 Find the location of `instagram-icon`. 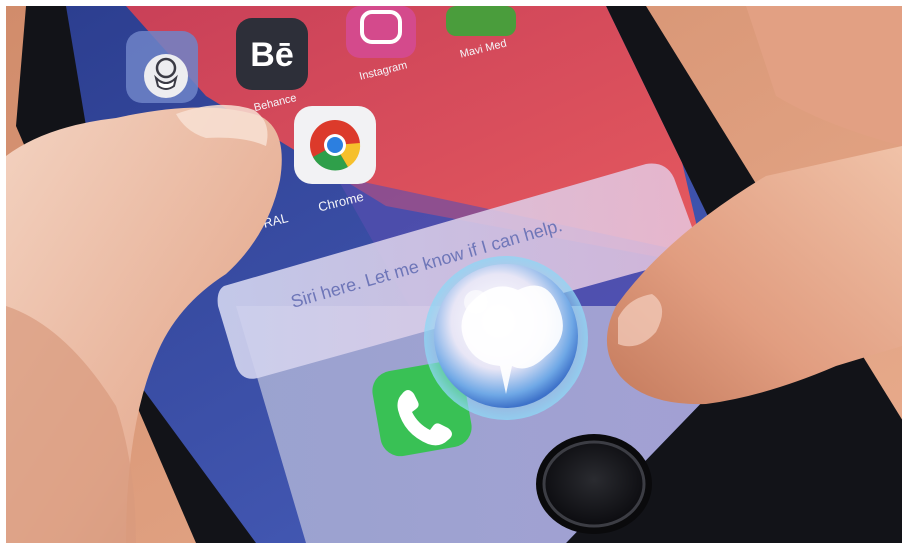

instagram-icon is located at coordinates (381, 32).